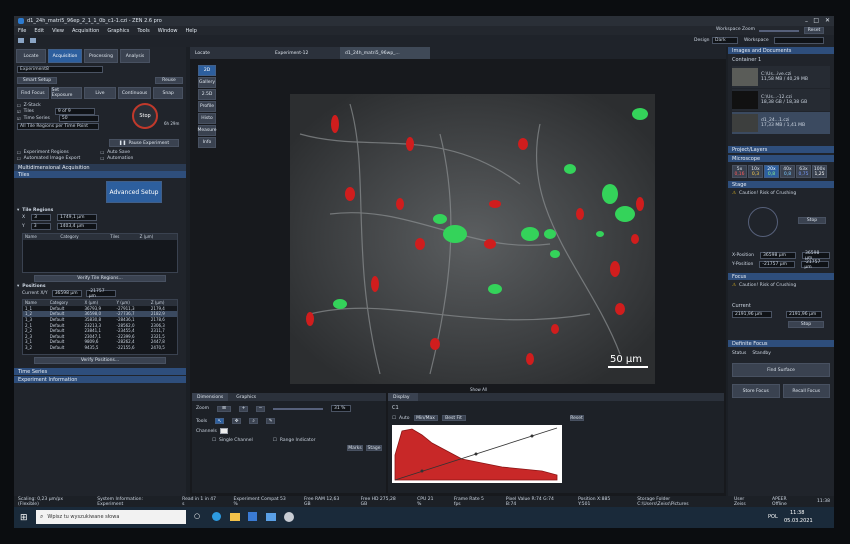 The height and width of the screenshot is (544, 850). Describe the element at coordinates (168, 31) in the screenshot. I see `menu-window: Window` at that location.